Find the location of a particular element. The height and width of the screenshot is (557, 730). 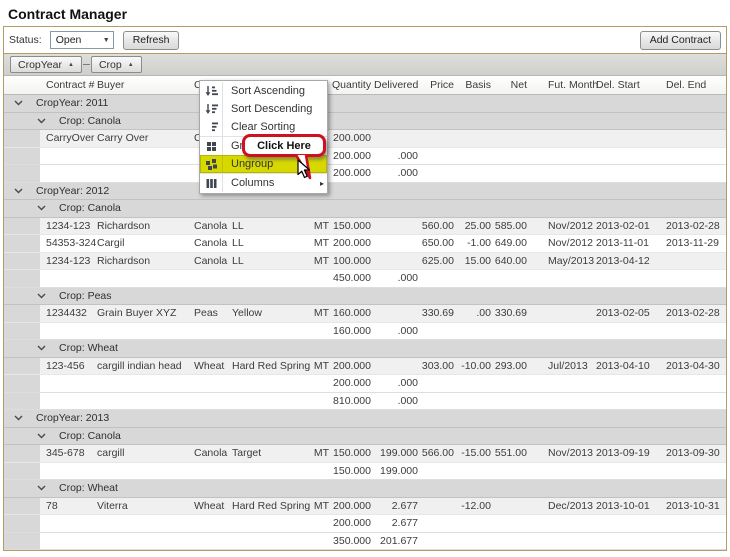

cell-contract: 1234432 is located at coordinates (66, 313).